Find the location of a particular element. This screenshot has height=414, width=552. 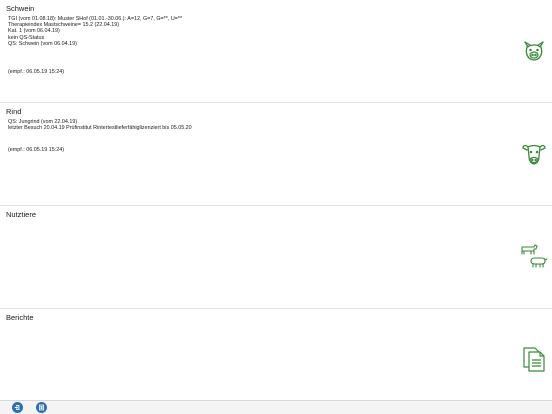

bottom-toolbar is located at coordinates (276, 407).